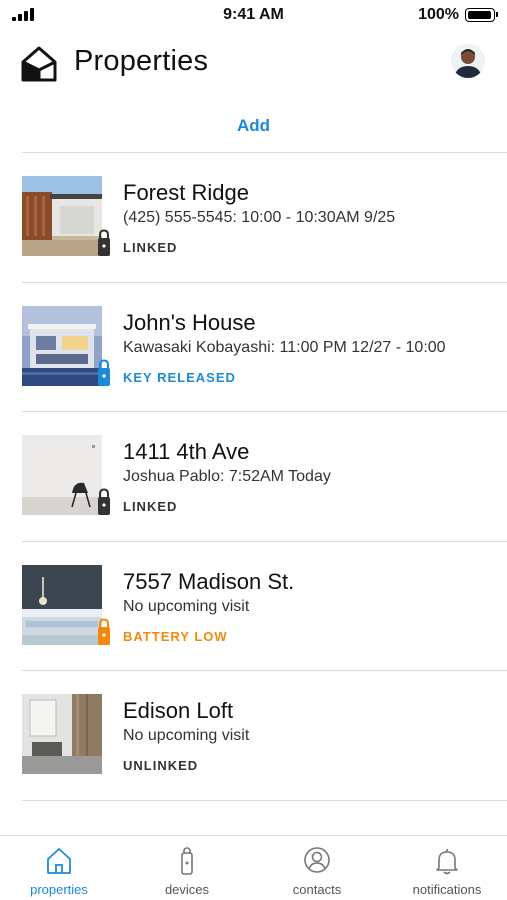 This screenshot has height=900, width=507. I want to click on tab-properties: properties, so click(61, 868).